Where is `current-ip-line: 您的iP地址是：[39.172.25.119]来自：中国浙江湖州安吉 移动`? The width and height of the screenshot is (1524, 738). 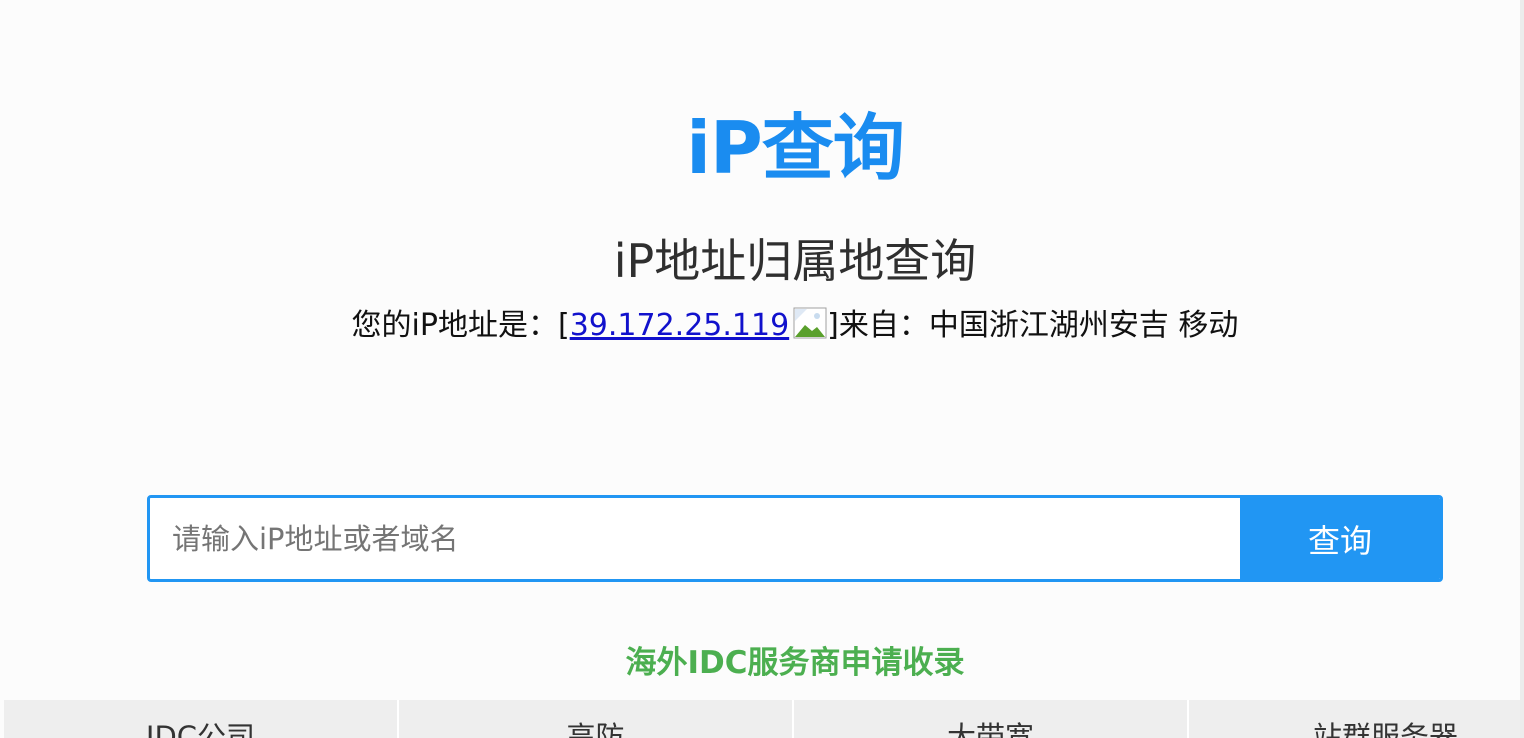
current-ip-line: 您的iP地址是：[39.172.25.119]来自：中国浙江湖州安吉 移动 is located at coordinates (762, 326).